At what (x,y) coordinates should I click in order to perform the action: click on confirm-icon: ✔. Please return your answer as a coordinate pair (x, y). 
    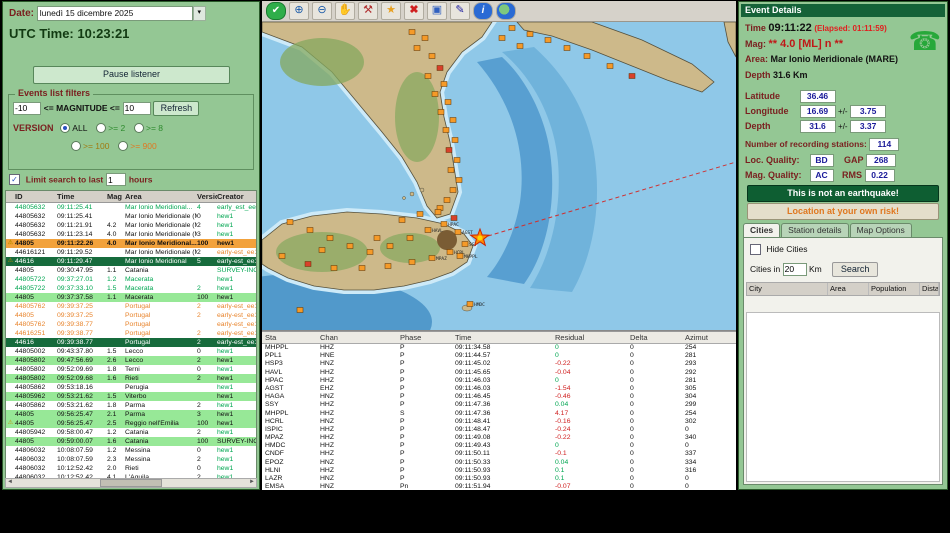
    Looking at the image, I should click on (276, 11).